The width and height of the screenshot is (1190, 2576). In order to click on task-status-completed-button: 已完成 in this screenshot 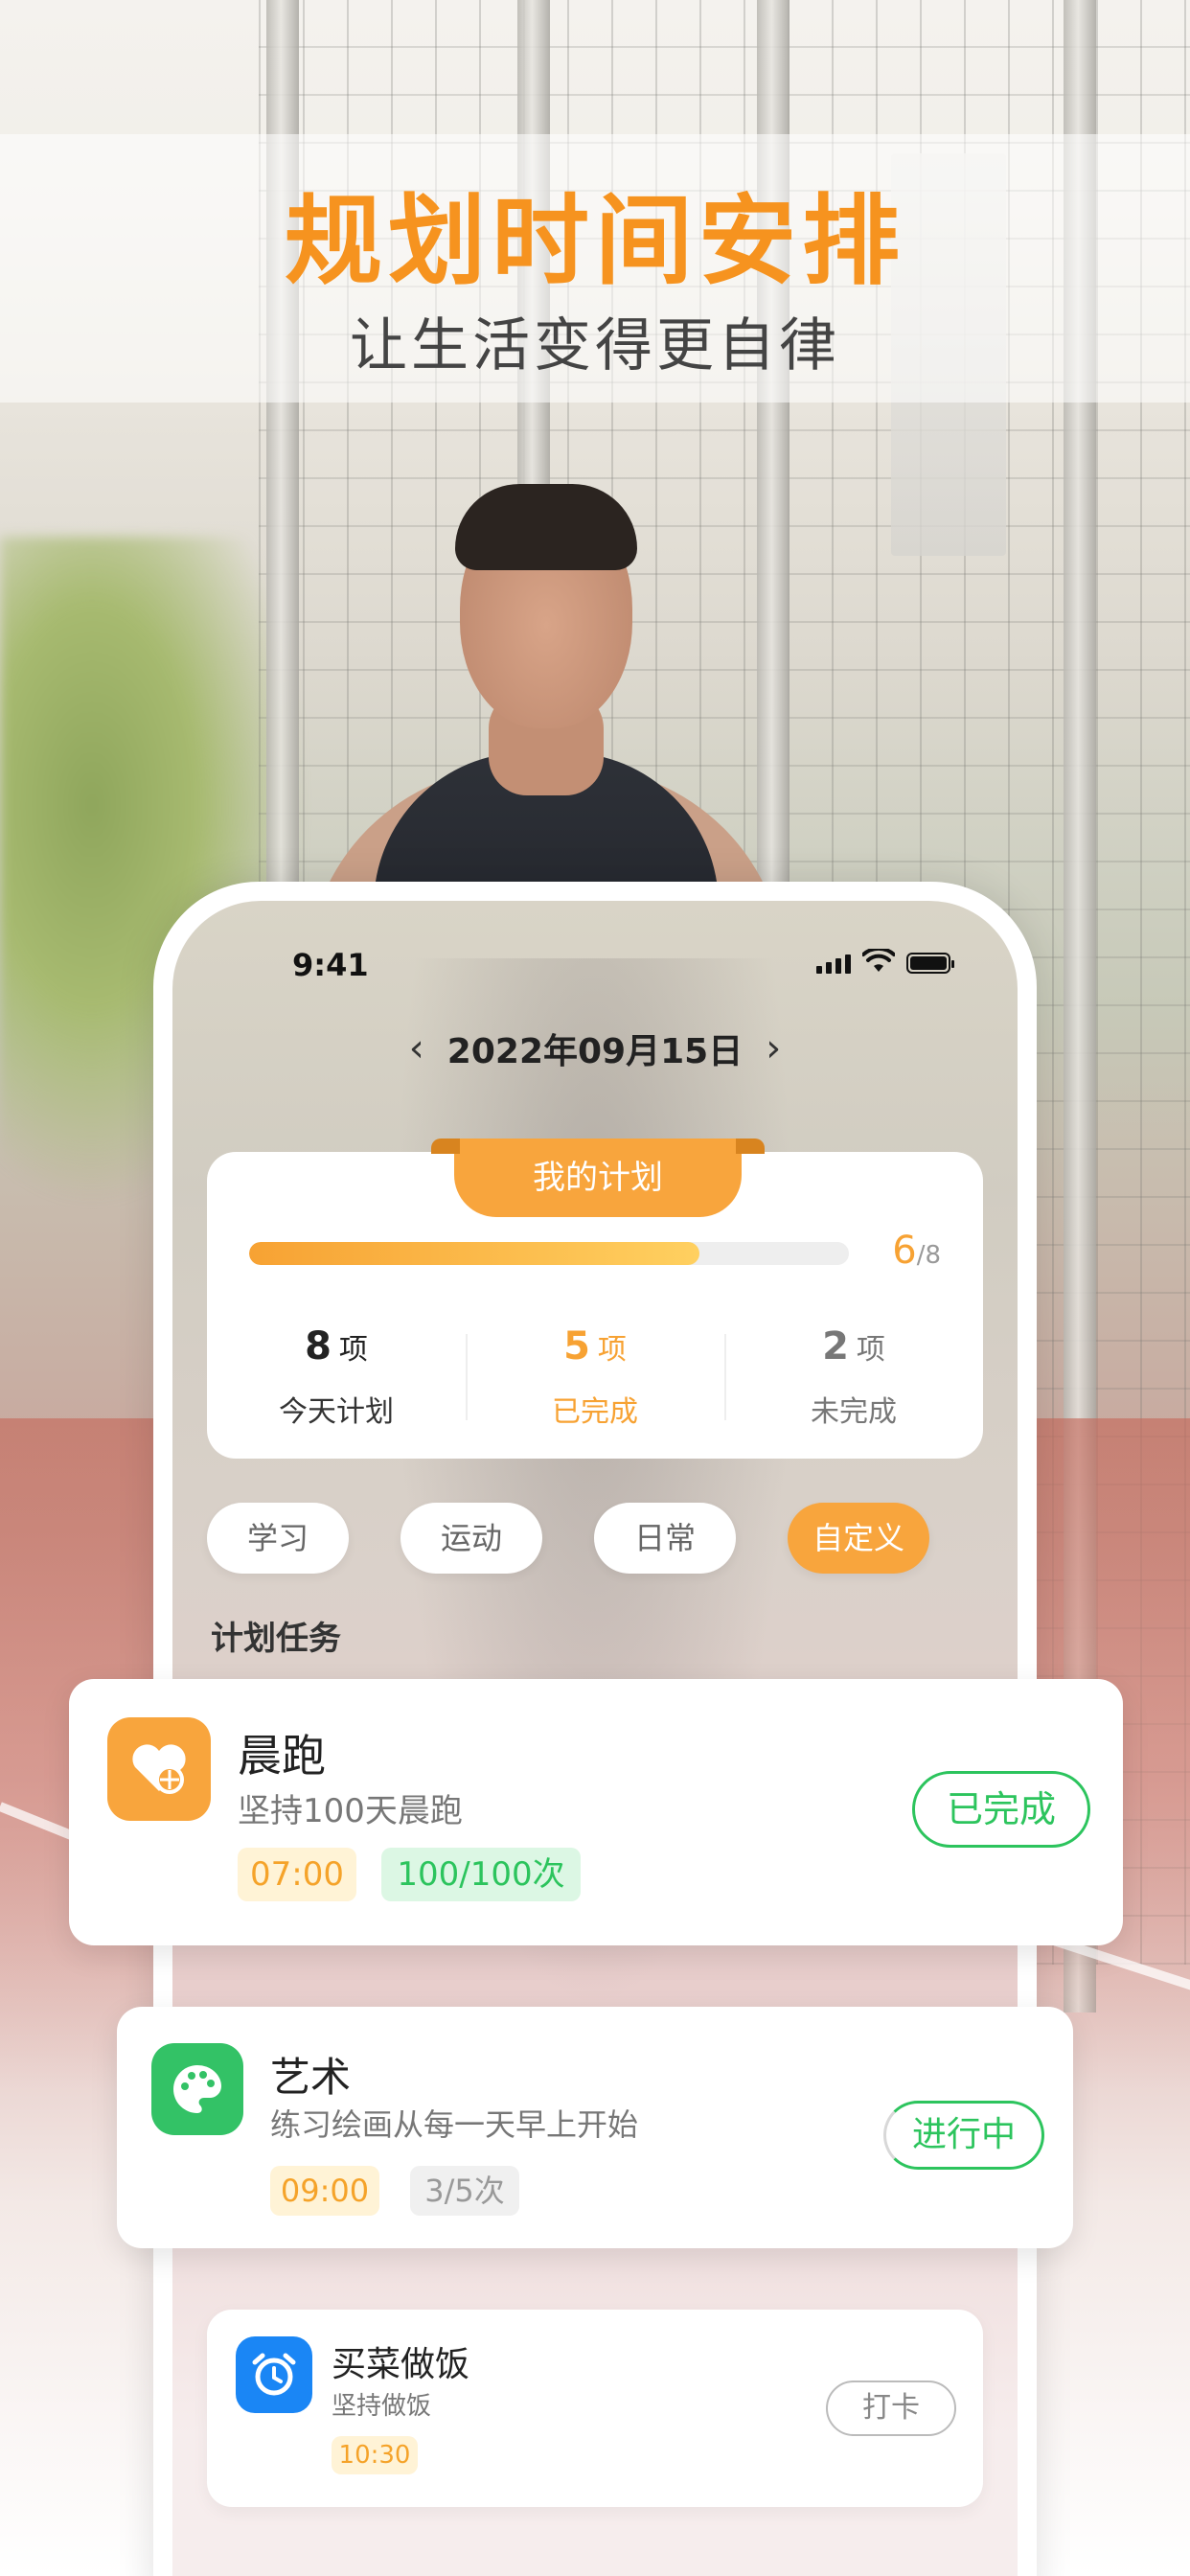, I will do `click(1001, 1809)`.